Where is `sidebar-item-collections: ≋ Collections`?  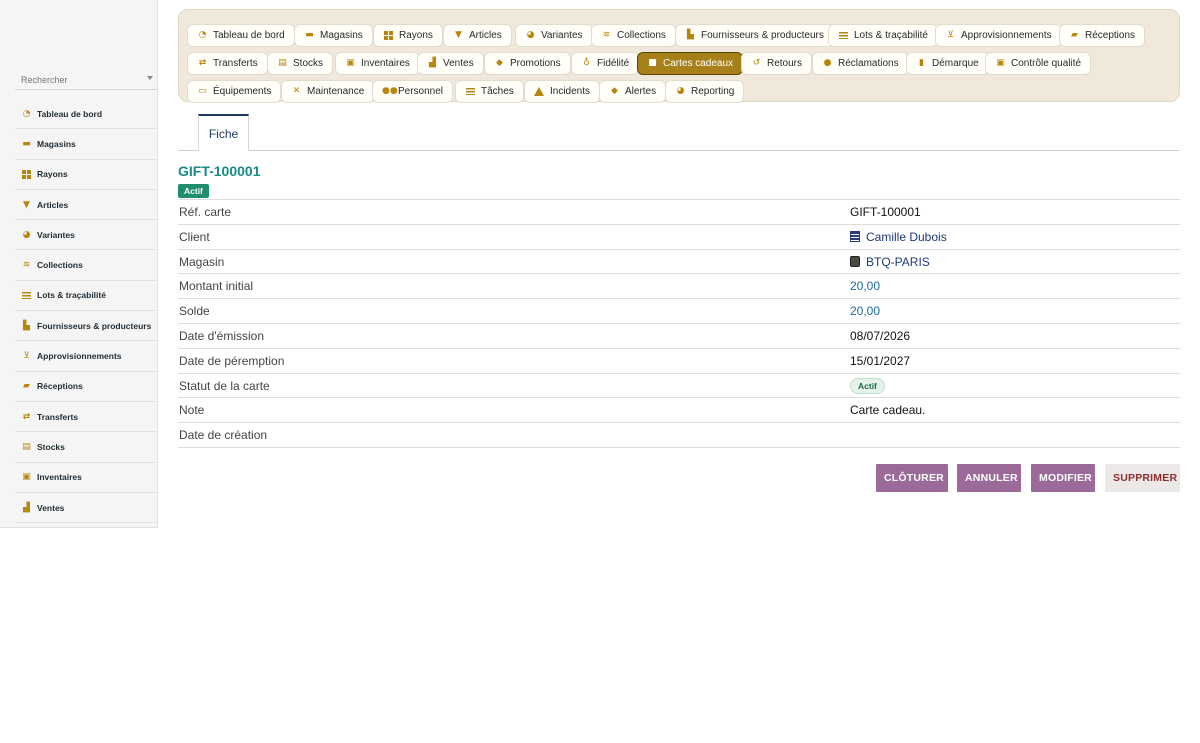 sidebar-item-collections: ≋ Collections is located at coordinates (86, 265).